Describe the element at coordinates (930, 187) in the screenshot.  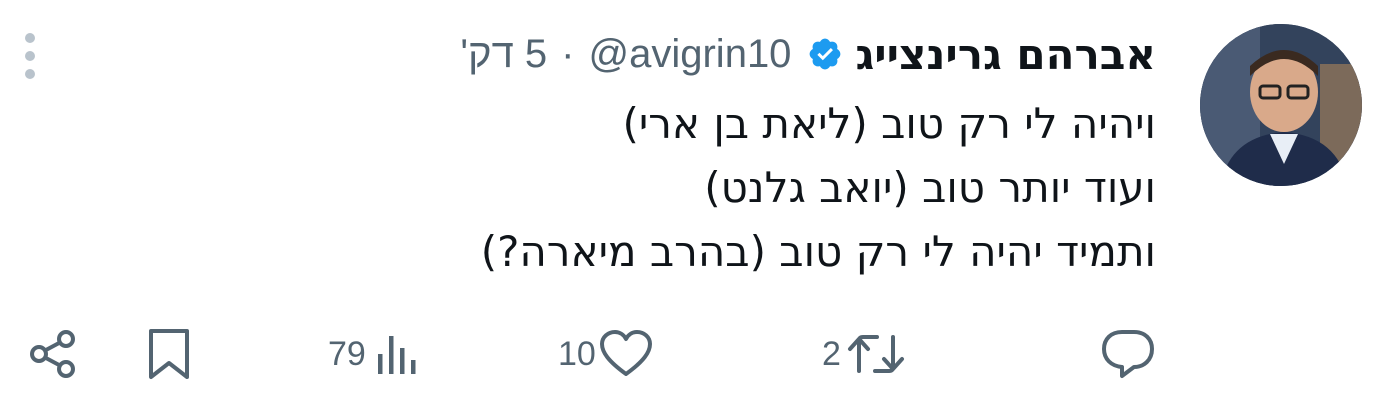
I see `tweet-line: ועוד יותר טוב (יואב גלנט)` at that location.